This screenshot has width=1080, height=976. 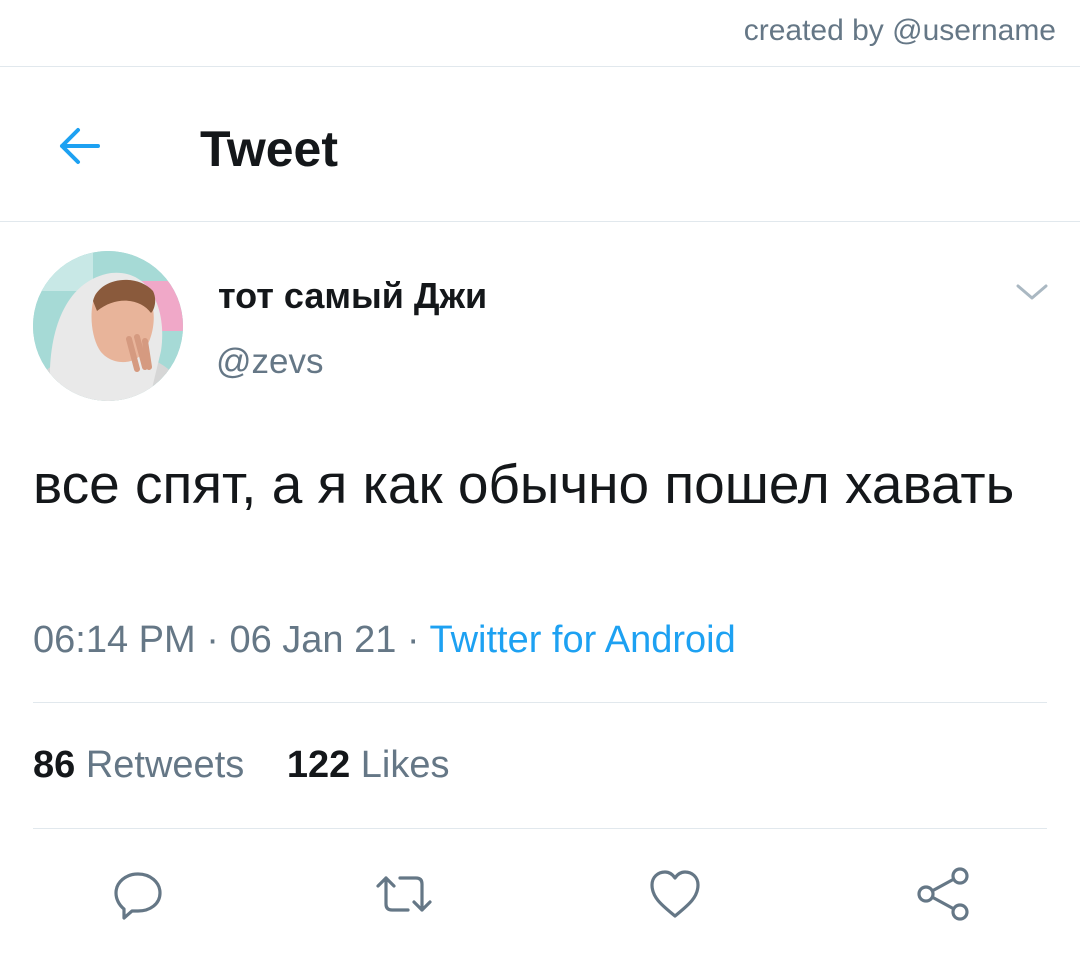 I want to click on avatar-image, so click(x=108, y=326).